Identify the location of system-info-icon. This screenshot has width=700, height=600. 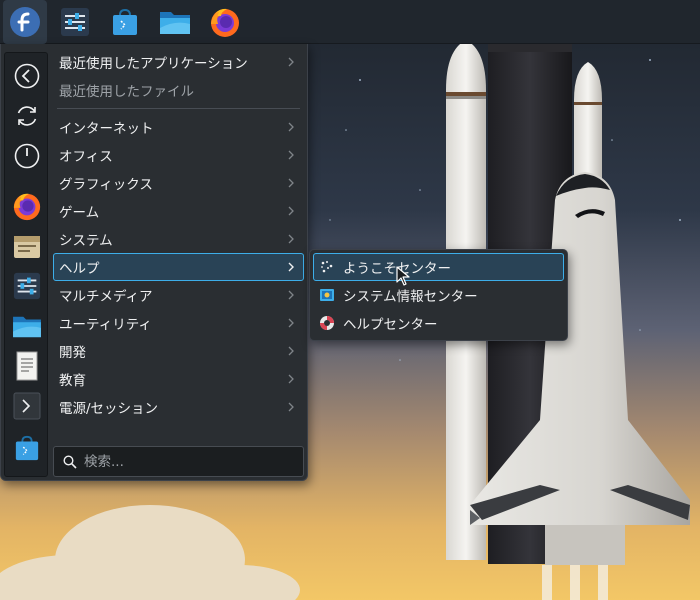
(327, 295).